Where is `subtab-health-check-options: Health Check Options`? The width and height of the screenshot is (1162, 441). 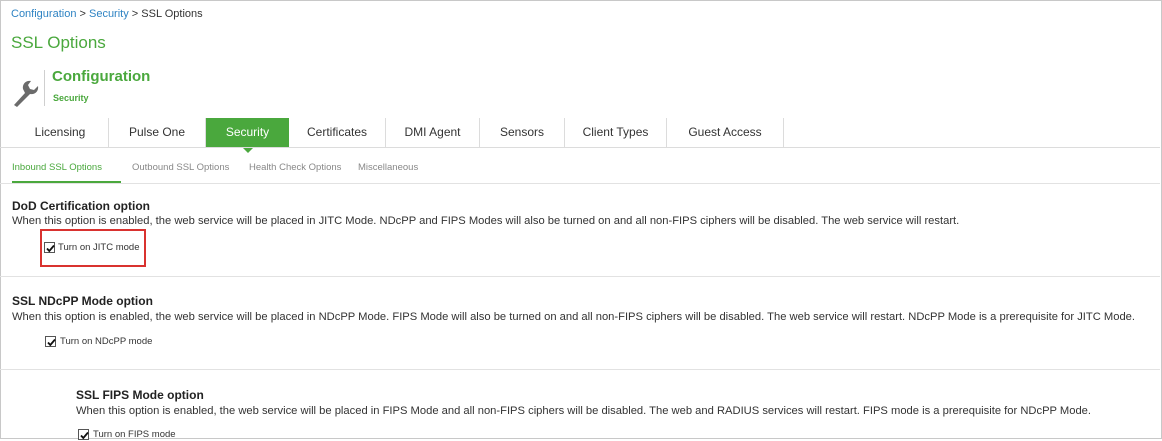 subtab-health-check-options: Health Check Options is located at coordinates (295, 167).